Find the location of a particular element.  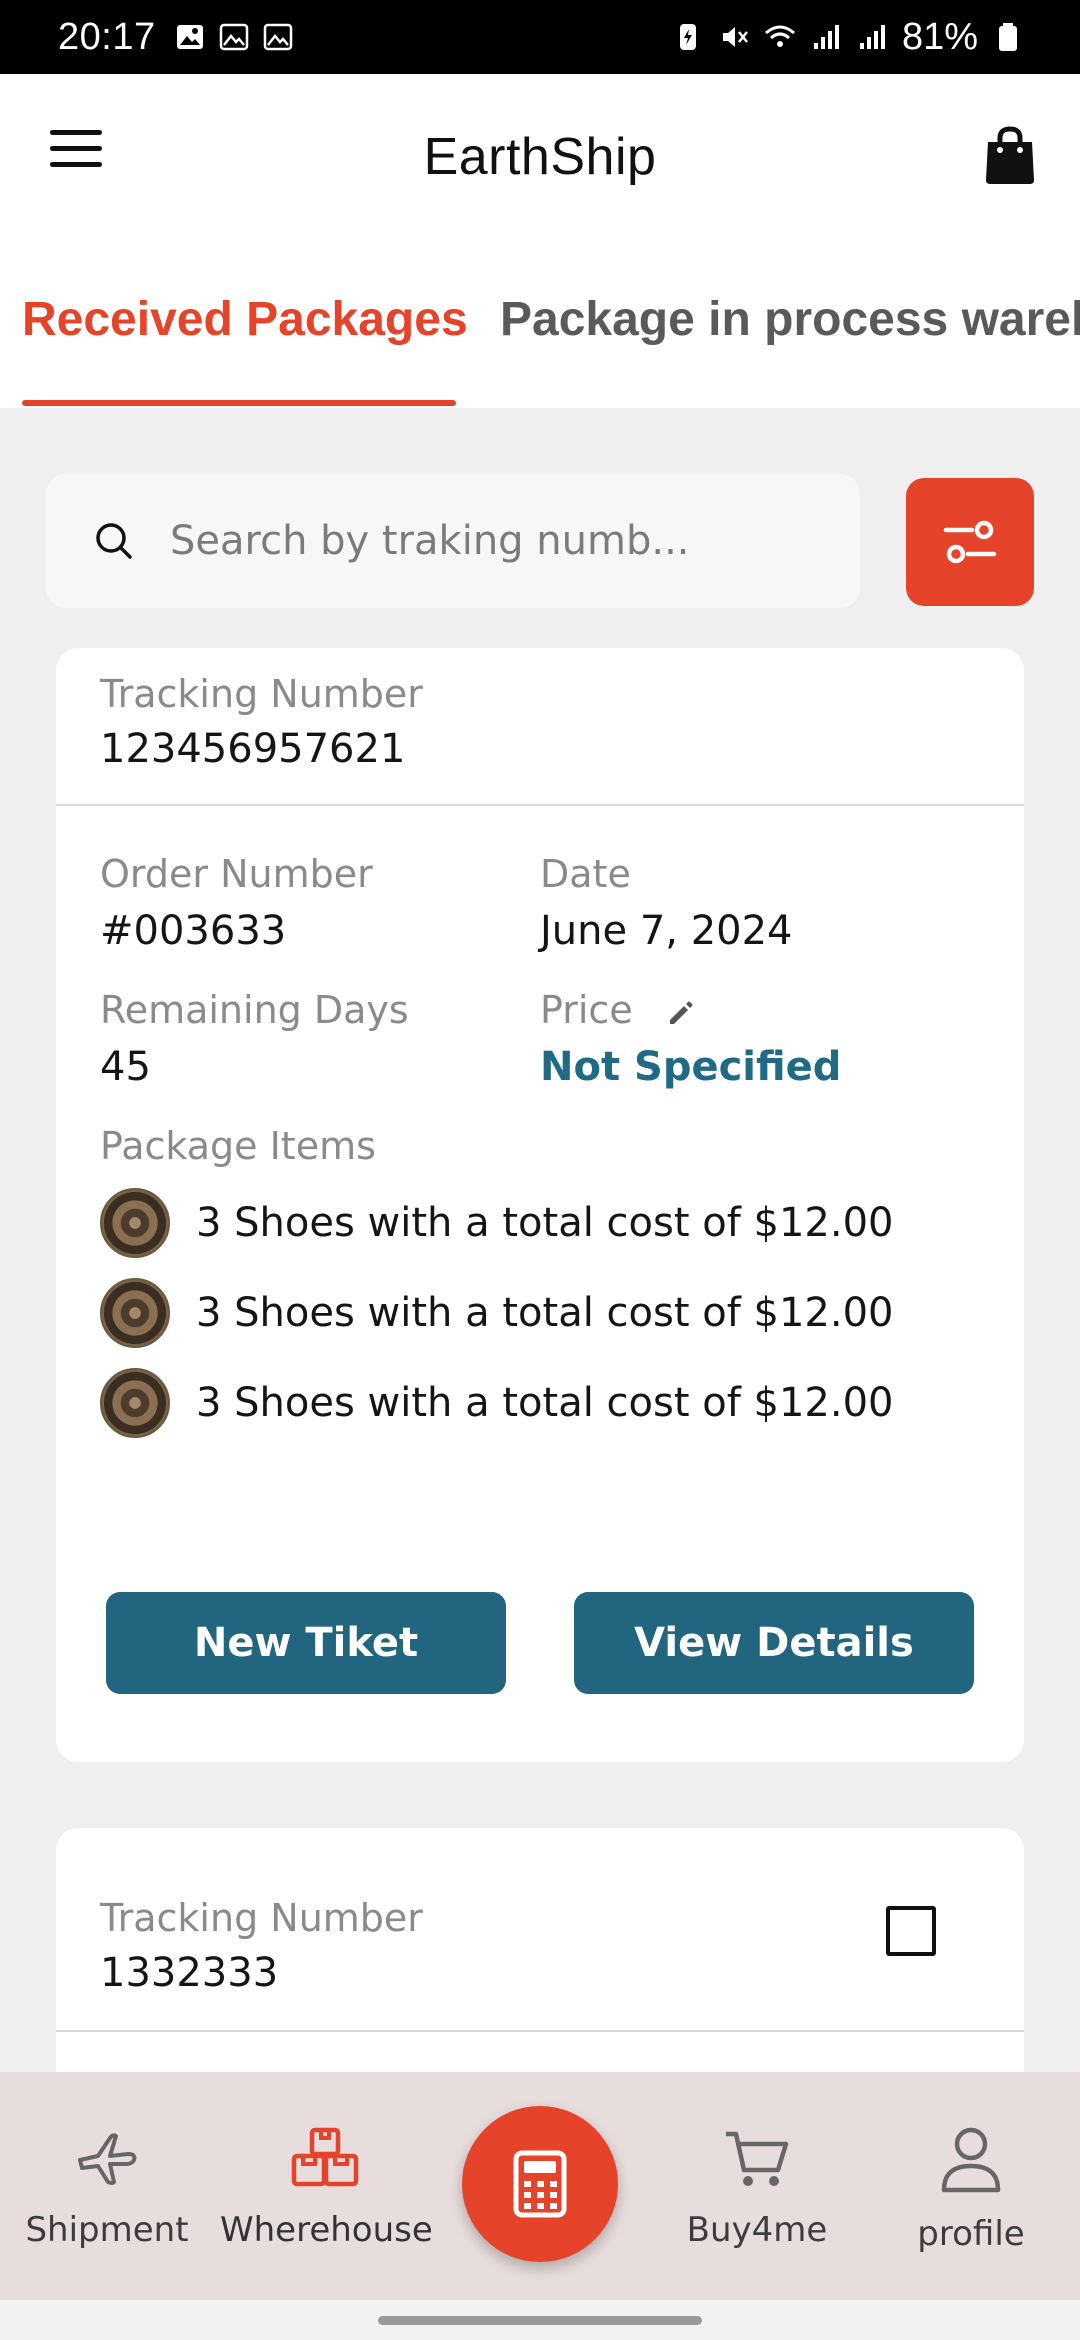

hamburger-icon is located at coordinates (79, 154).